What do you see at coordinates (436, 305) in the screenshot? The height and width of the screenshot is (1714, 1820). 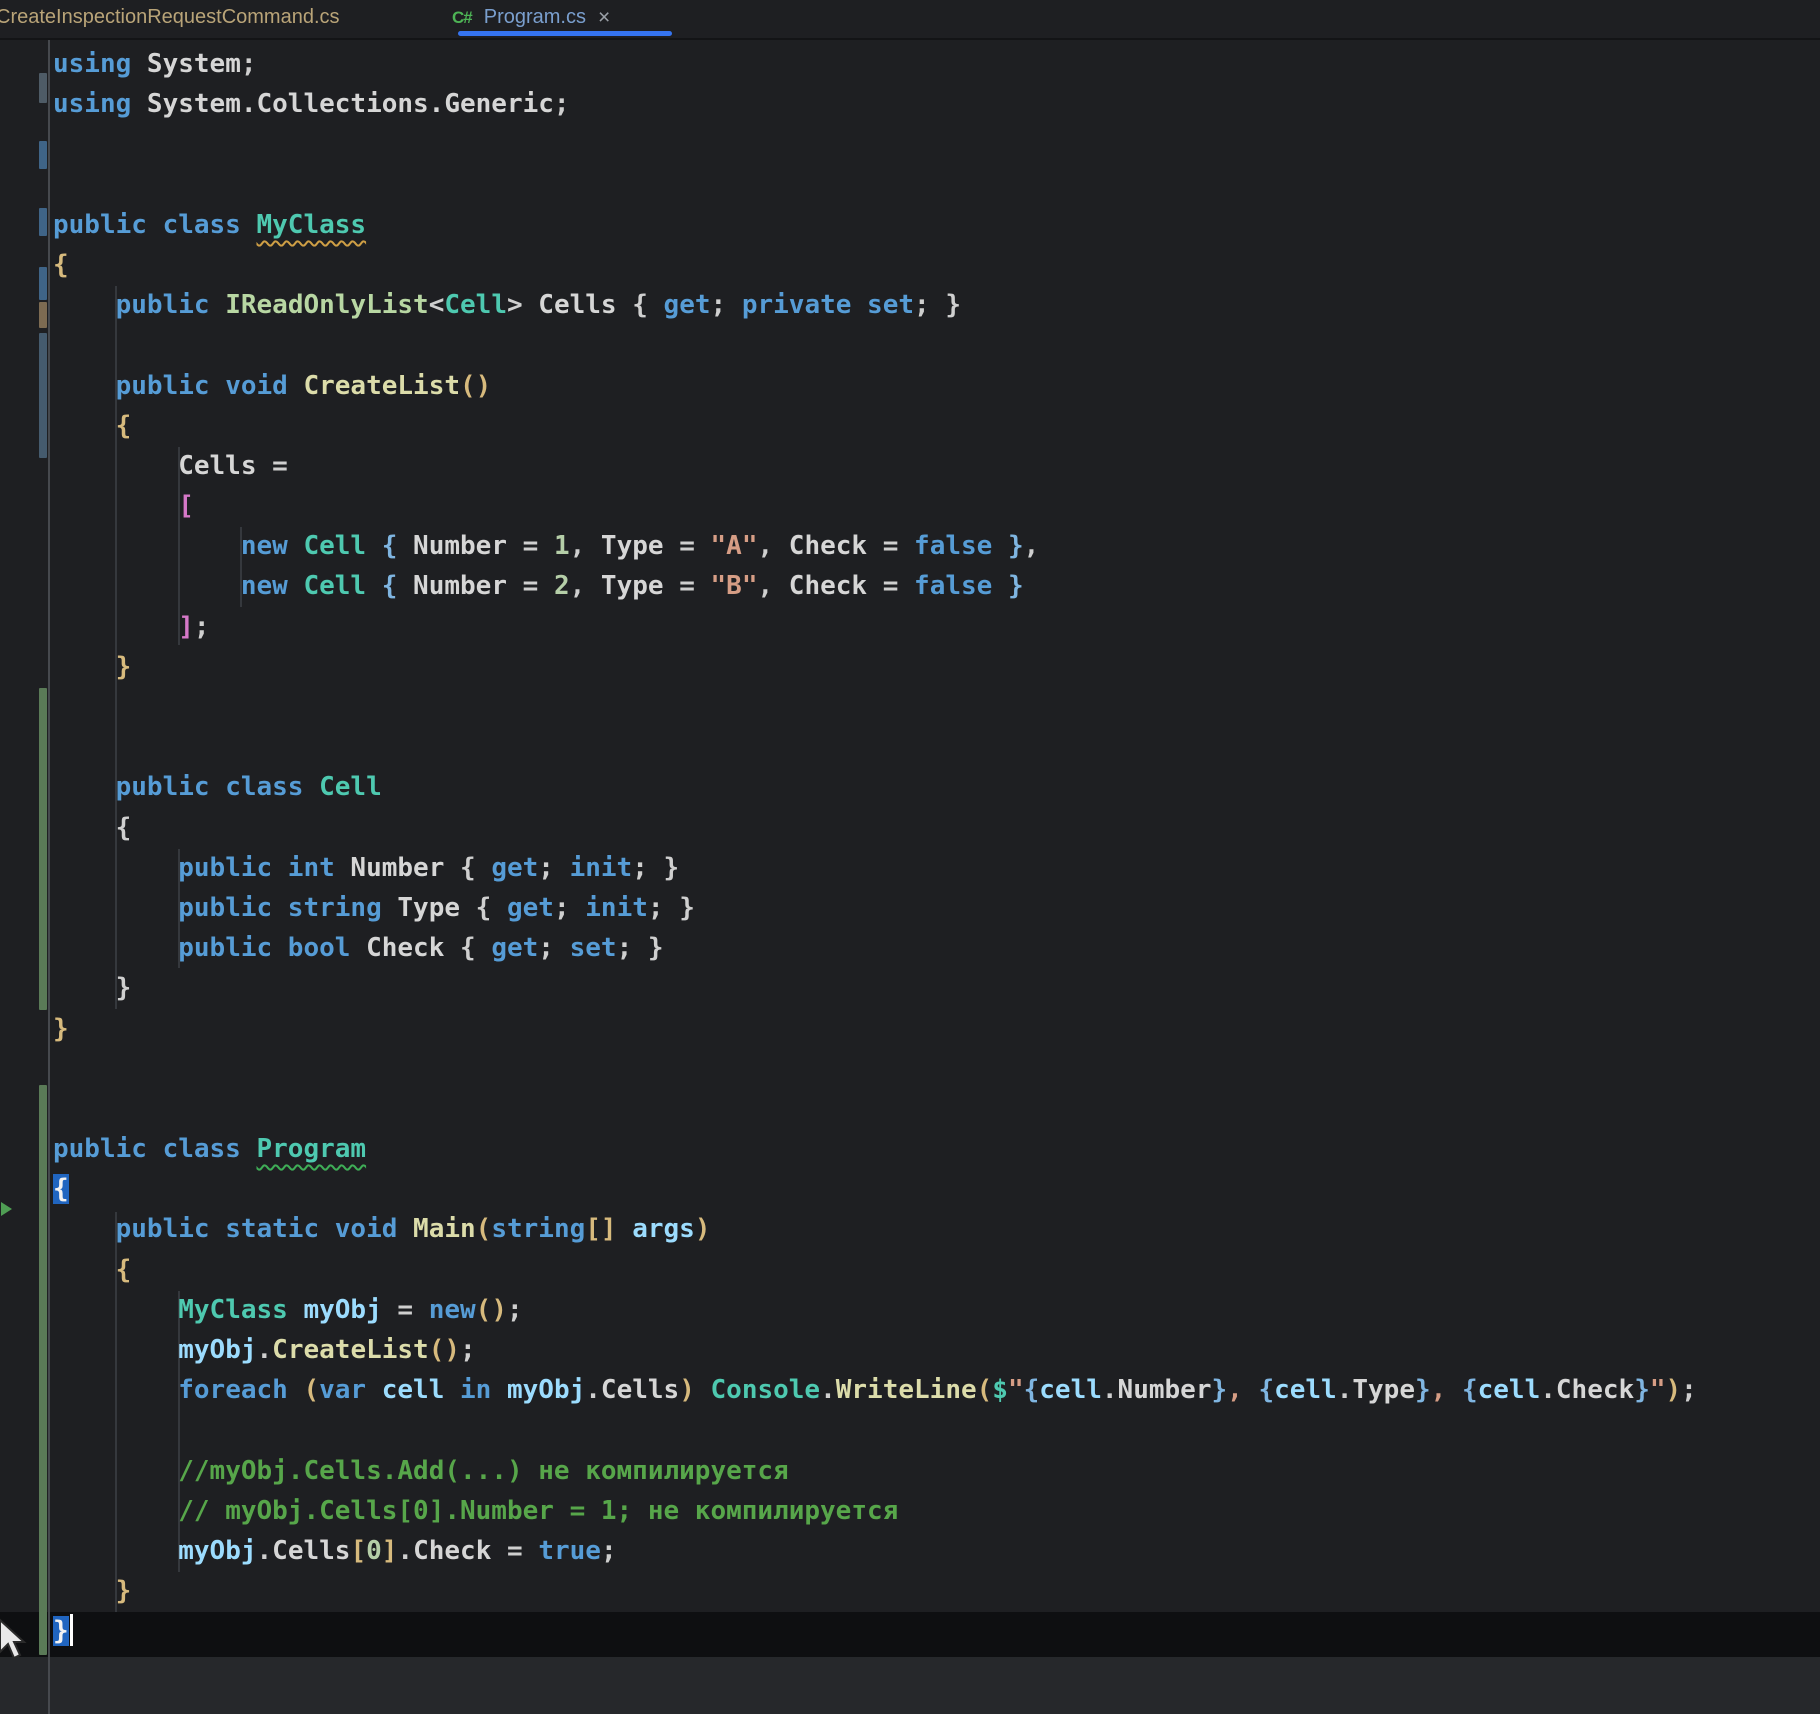 I see `code-token: <` at bounding box center [436, 305].